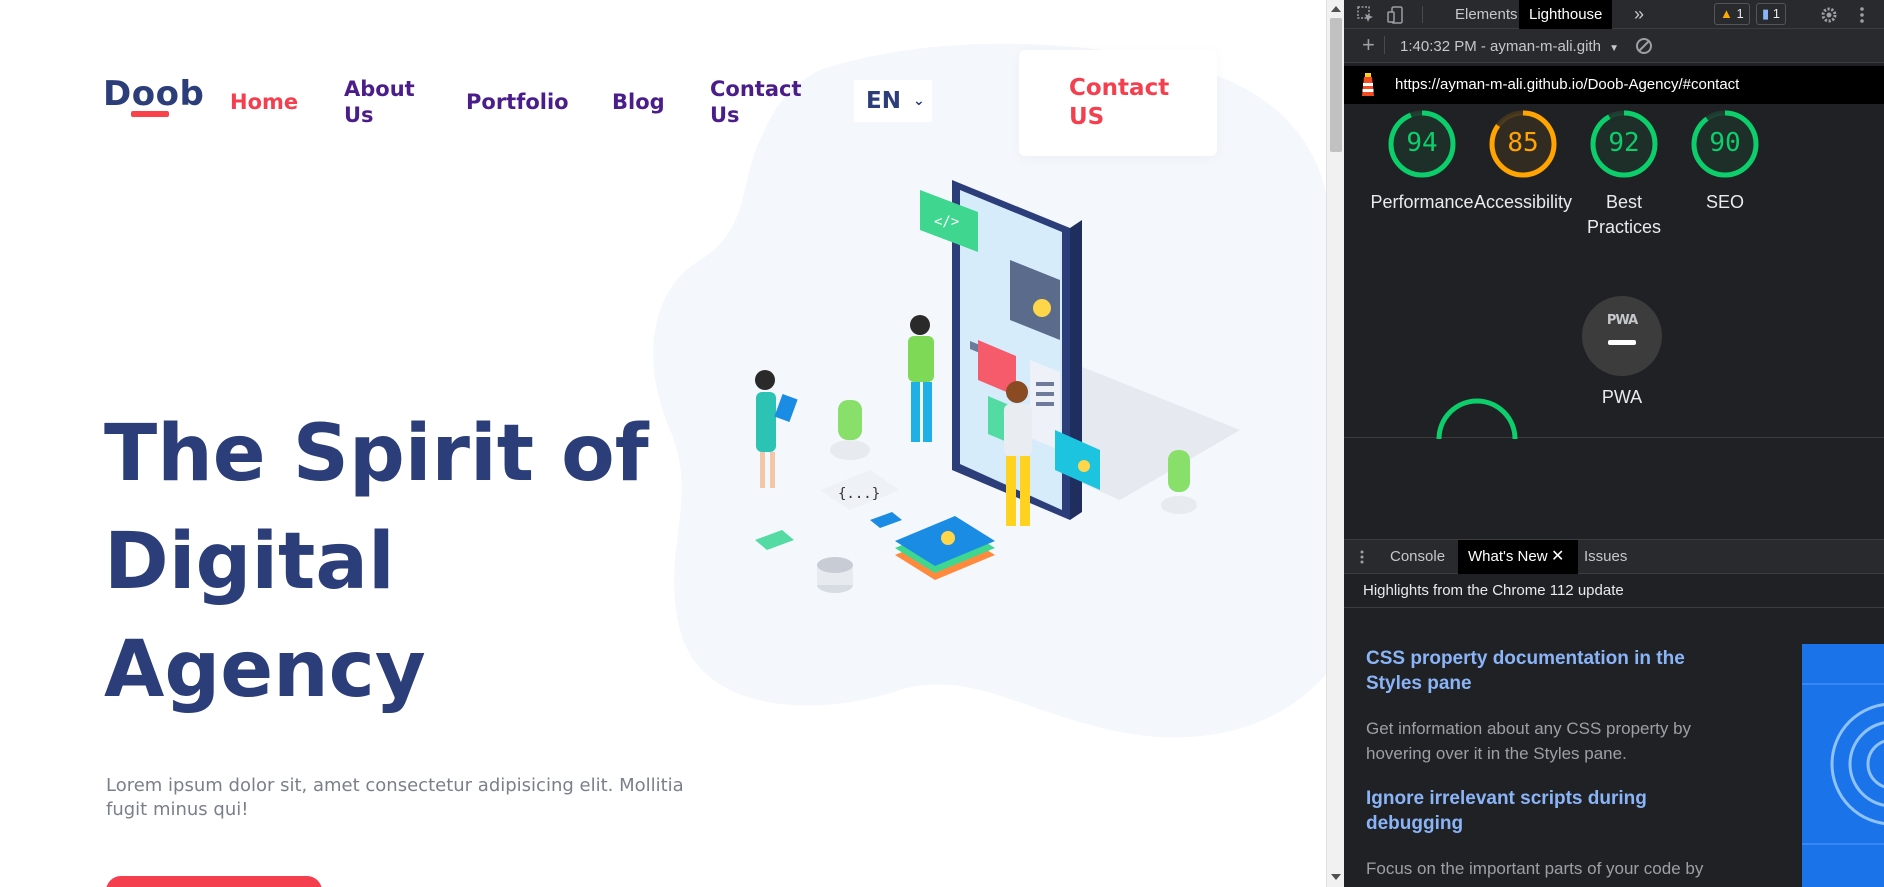  What do you see at coordinates (1368, 84) in the screenshot?
I see `lighthouse-logo-icon` at bounding box center [1368, 84].